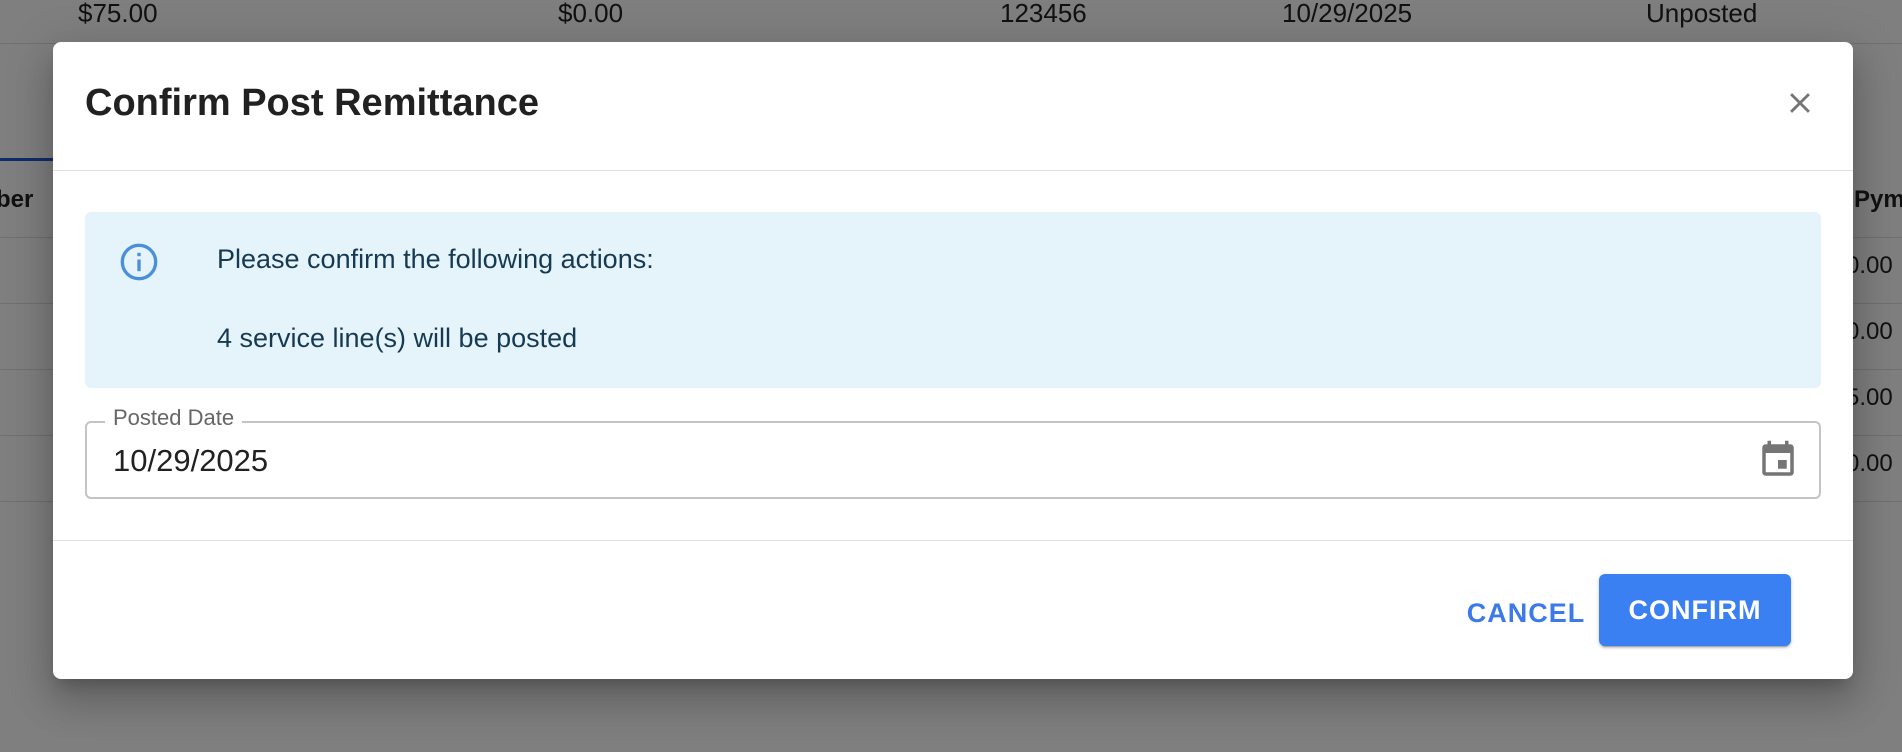  Describe the element at coordinates (312, 103) in the screenshot. I see `dialog-title: Confirm Post Remittance` at that location.